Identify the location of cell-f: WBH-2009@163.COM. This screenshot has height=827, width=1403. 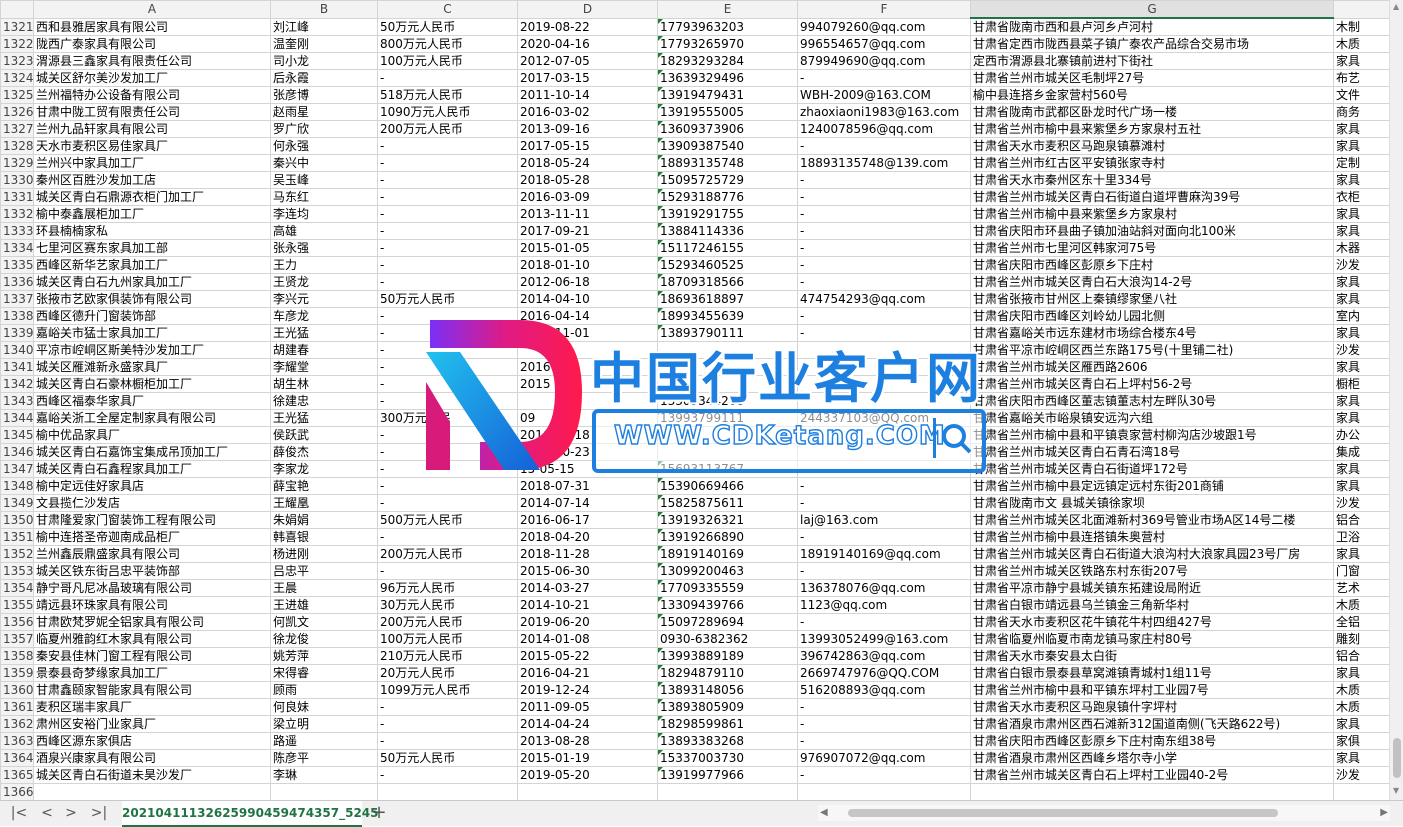
(884, 95).